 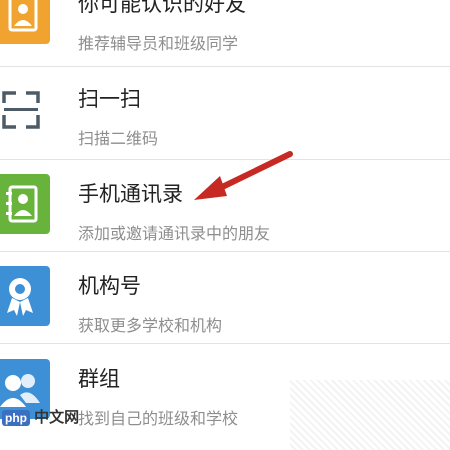 I want to click on arrow-head, so click(x=210, y=188).